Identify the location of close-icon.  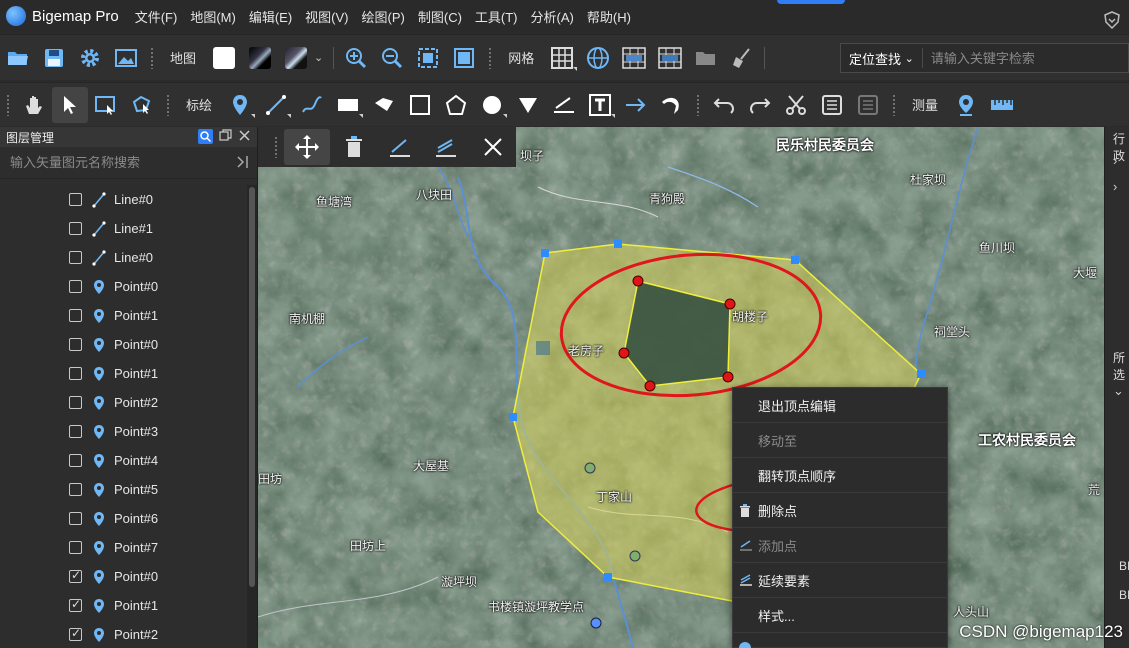
(244, 135).